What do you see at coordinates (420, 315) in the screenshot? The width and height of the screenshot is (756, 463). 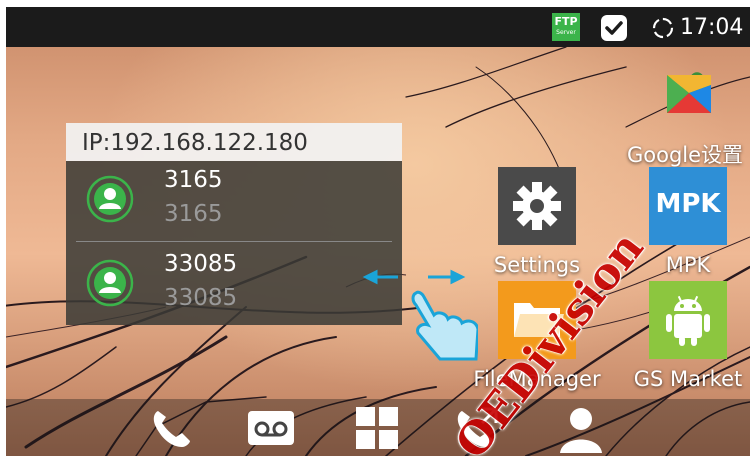 I see `swipe-gesture-icon` at bounding box center [420, 315].